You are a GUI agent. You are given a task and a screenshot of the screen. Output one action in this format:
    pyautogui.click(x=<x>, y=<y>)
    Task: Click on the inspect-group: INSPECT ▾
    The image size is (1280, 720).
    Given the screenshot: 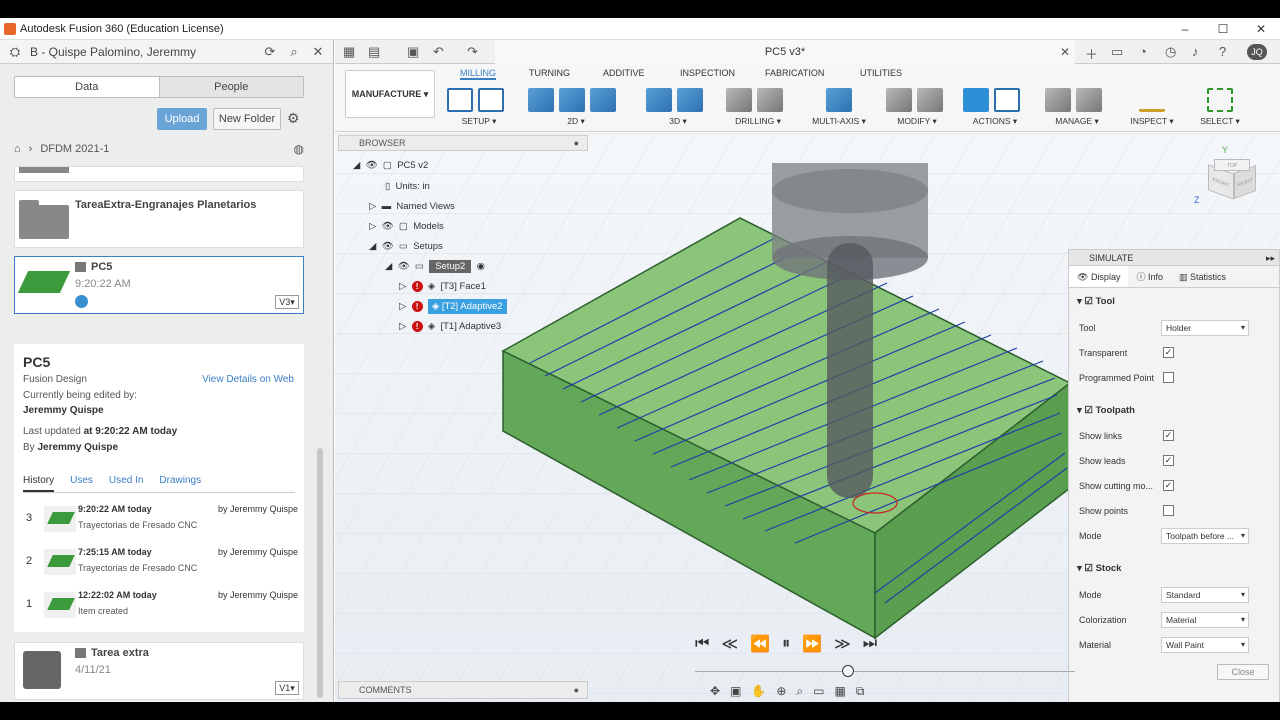 What is the action you would take?
    pyautogui.click(x=1152, y=108)
    